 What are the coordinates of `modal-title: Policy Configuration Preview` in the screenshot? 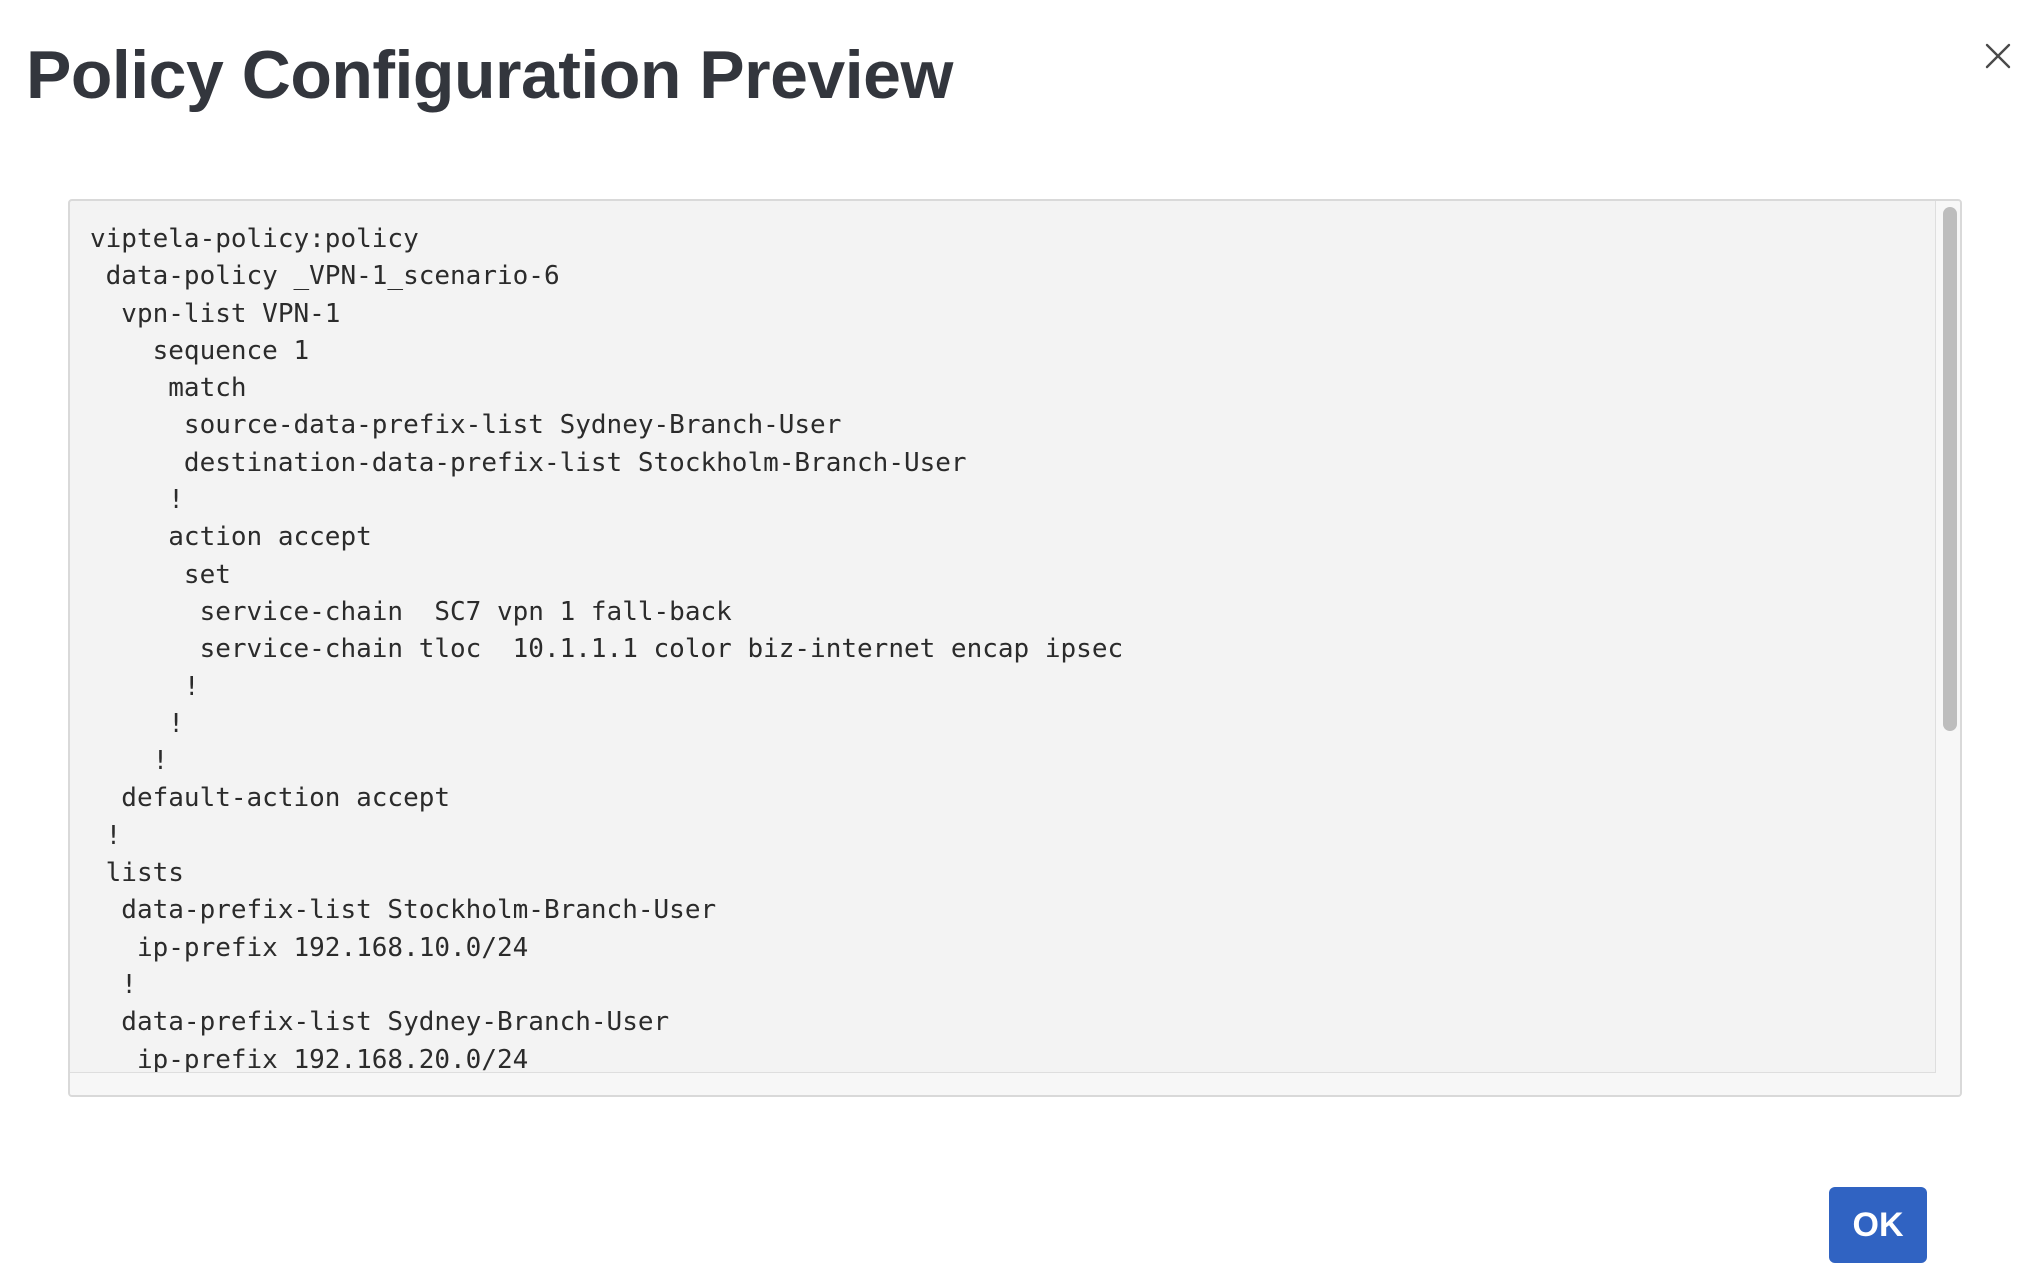 It's located at (489, 75).